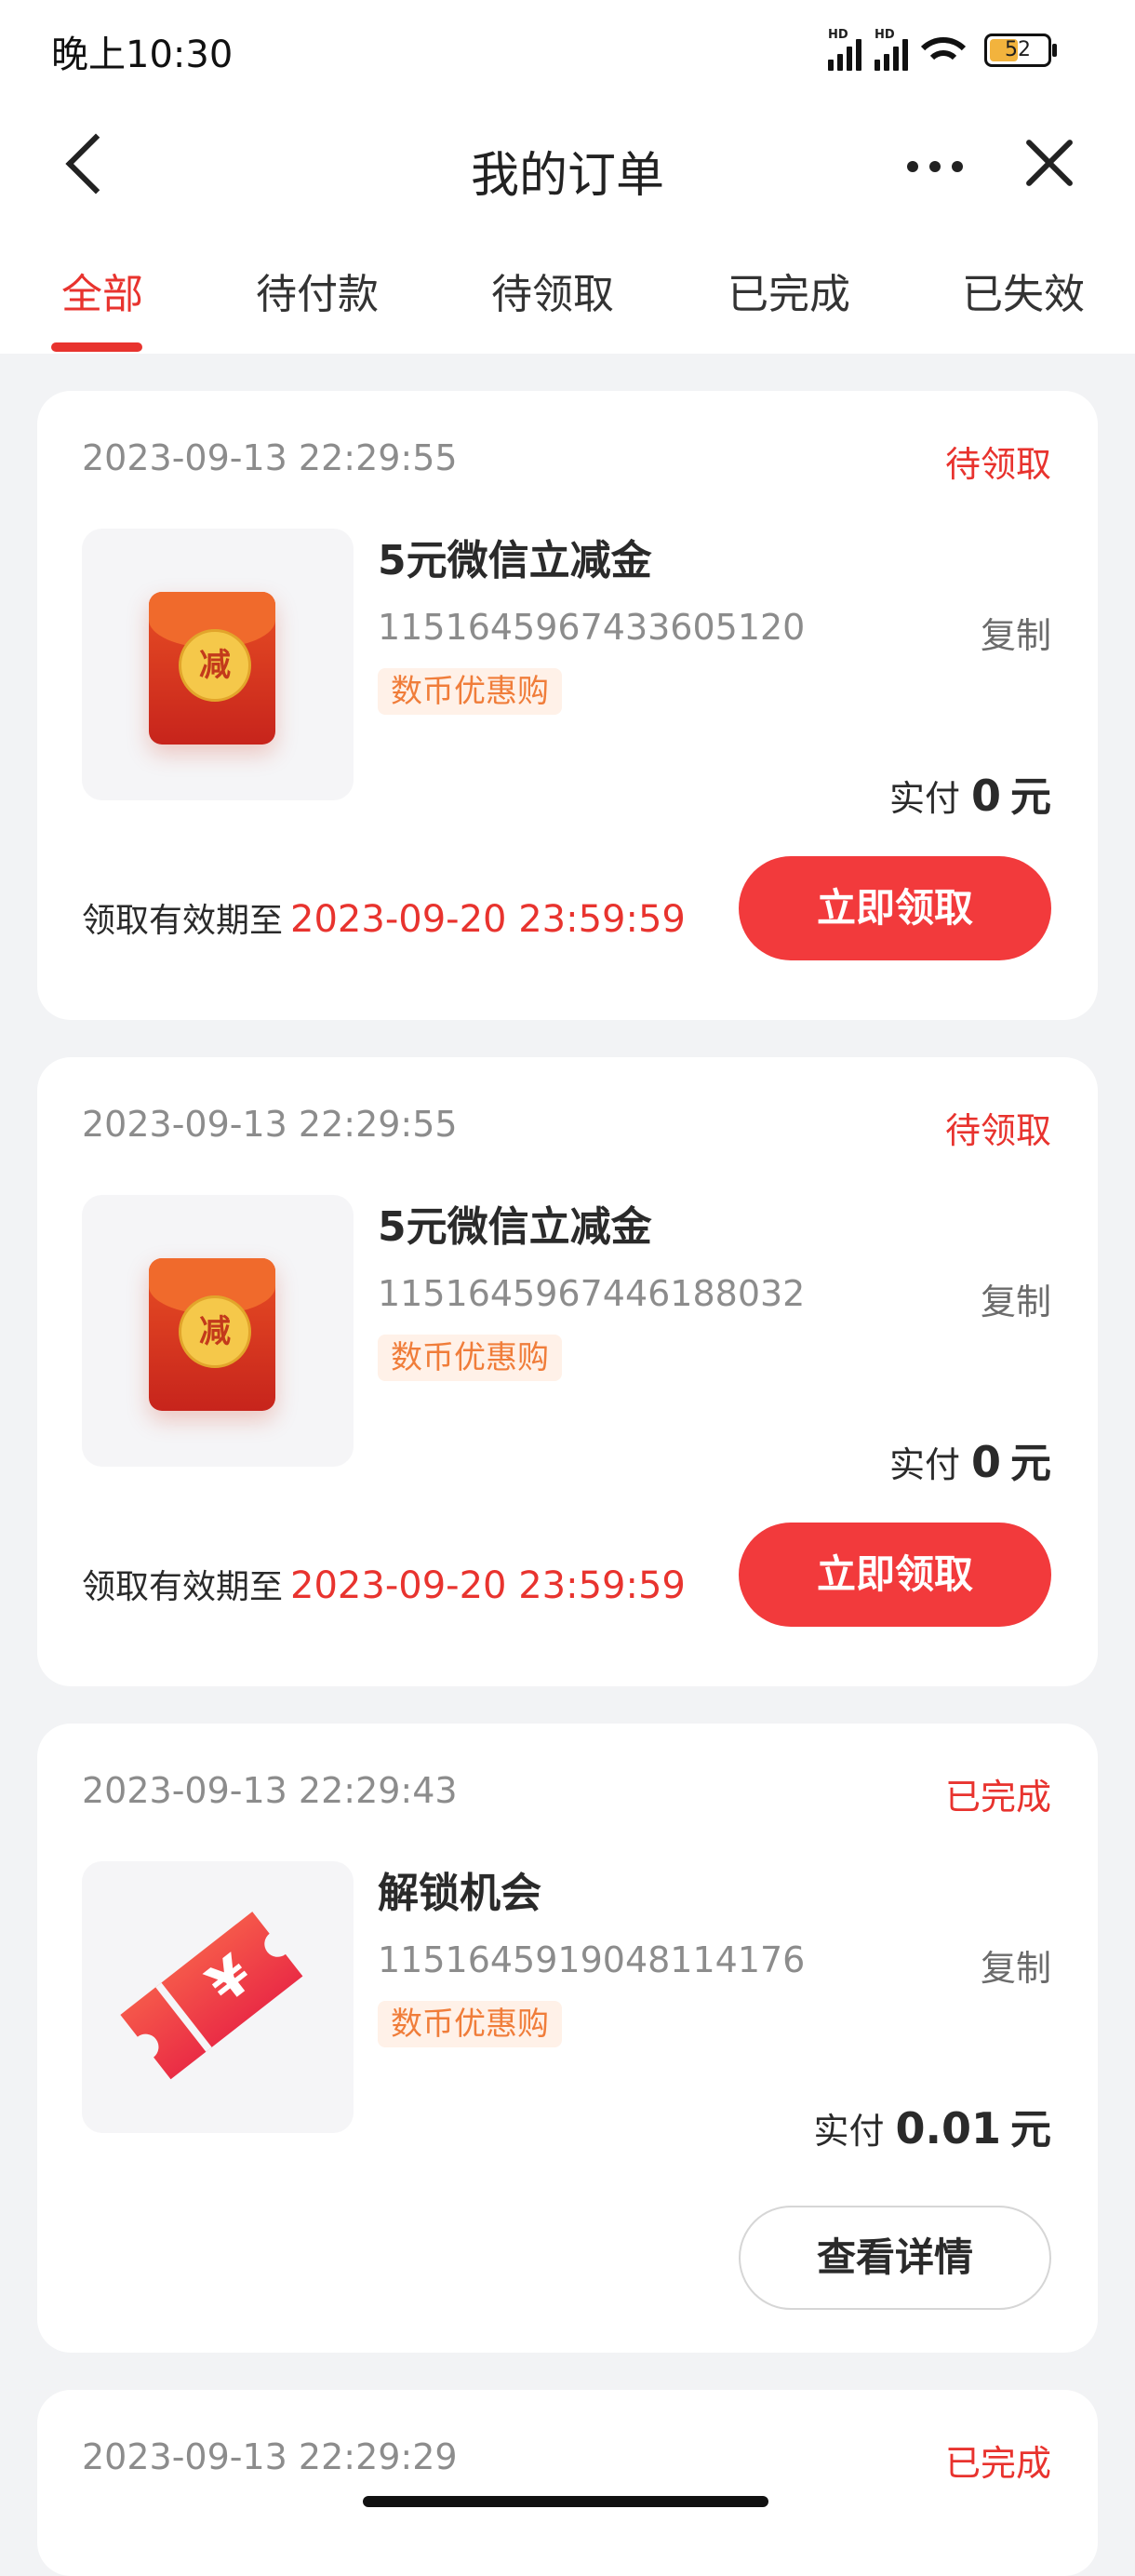 The width and height of the screenshot is (1135, 2576). What do you see at coordinates (565, 2501) in the screenshot?
I see `home-indicator` at bounding box center [565, 2501].